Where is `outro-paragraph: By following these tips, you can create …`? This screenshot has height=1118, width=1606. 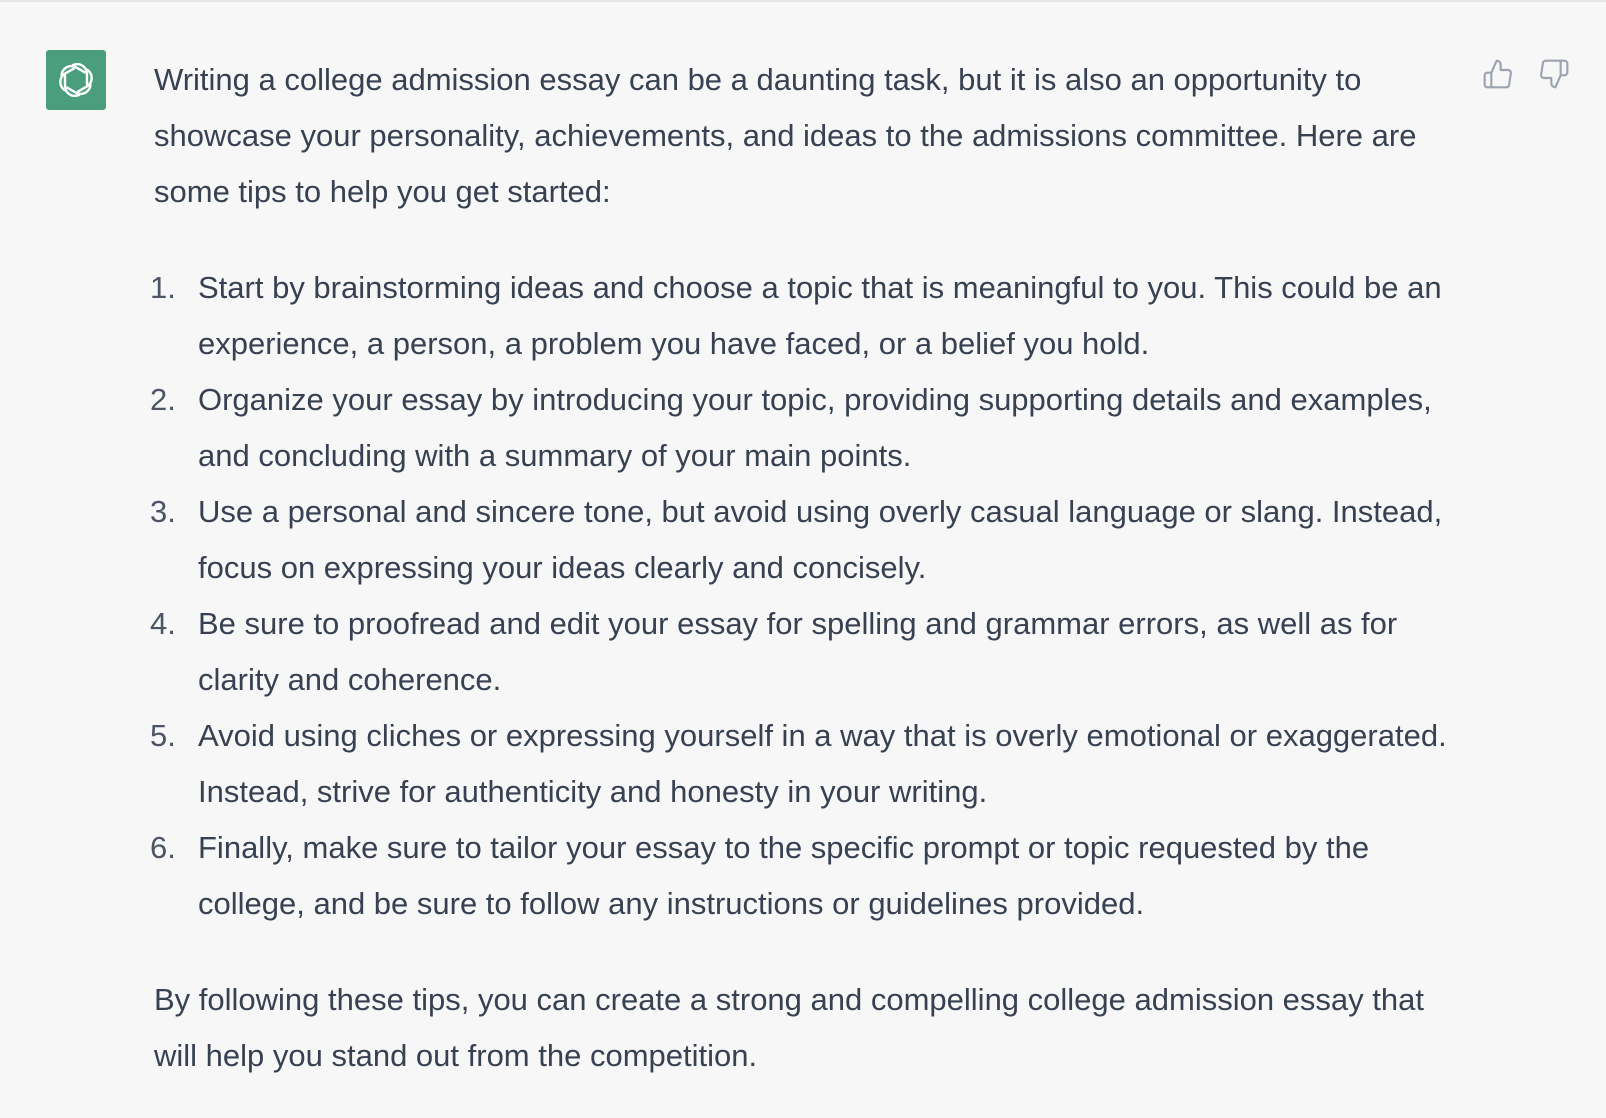
outro-paragraph: By following these tips, you can create … is located at coordinates (789, 1027).